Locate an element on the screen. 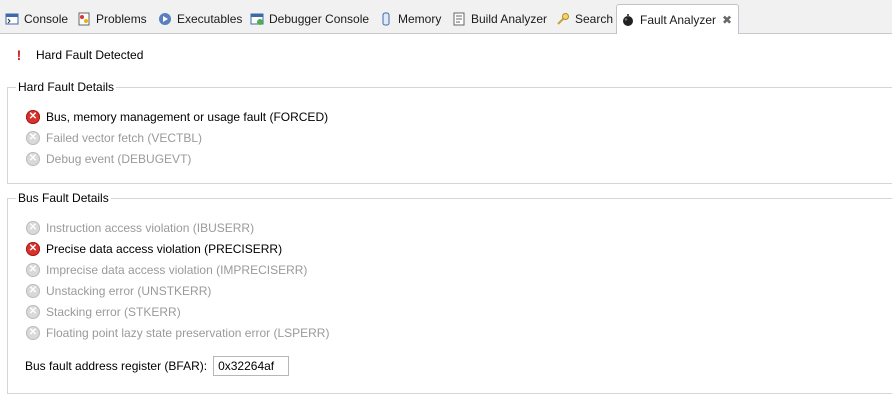  tab-search: Search is located at coordinates (584, 18).